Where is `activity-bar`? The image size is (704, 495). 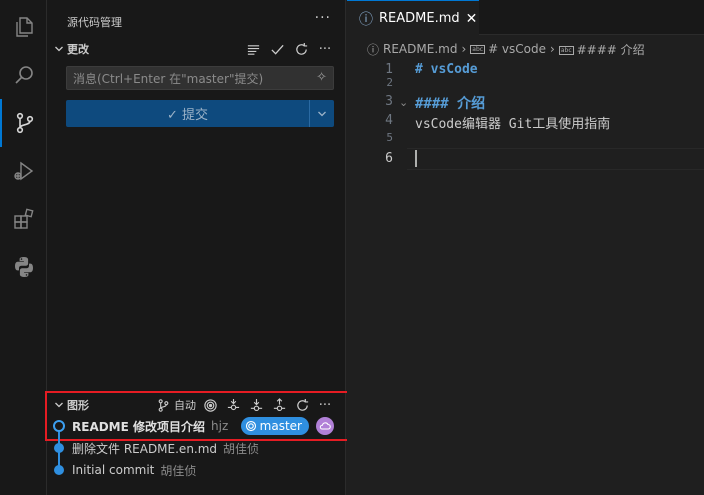 activity-bar is located at coordinates (23, 247).